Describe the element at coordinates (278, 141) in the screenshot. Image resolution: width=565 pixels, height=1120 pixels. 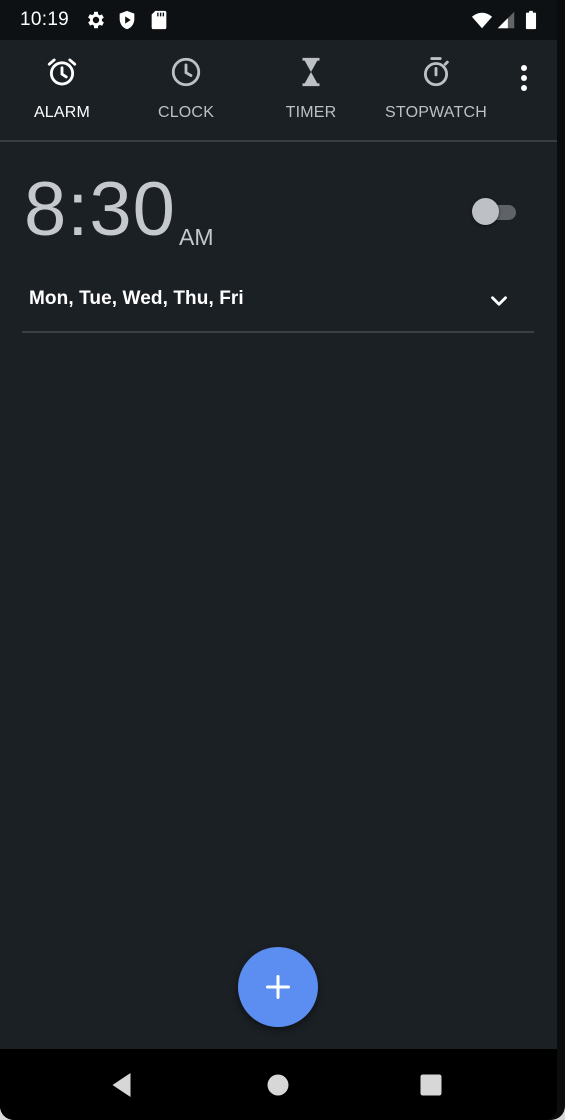
I see `tab-divider` at that location.